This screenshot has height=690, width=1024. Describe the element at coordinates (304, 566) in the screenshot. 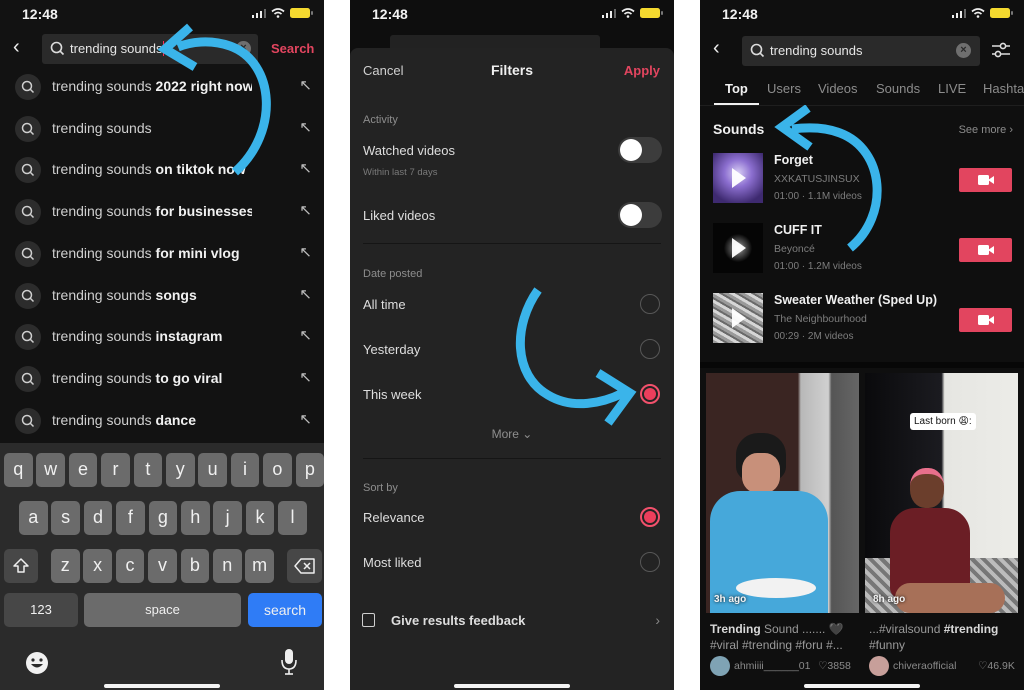

I see `delete-key` at that location.